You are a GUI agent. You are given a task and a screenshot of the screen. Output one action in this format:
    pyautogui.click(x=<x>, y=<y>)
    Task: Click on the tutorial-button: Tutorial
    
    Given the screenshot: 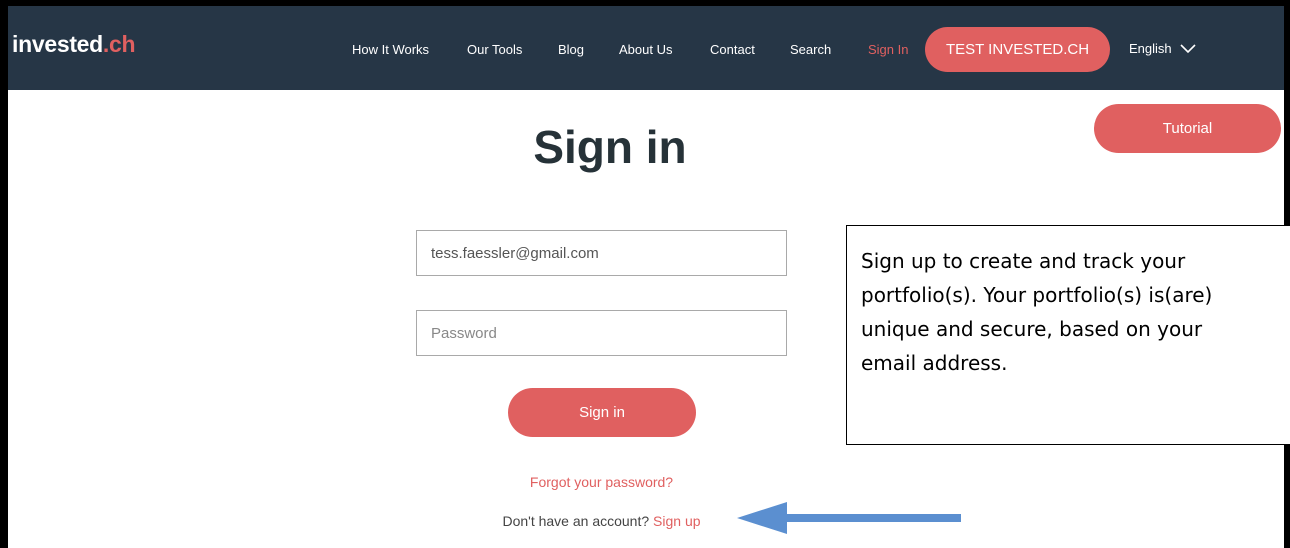 What is the action you would take?
    pyautogui.click(x=1187, y=128)
    